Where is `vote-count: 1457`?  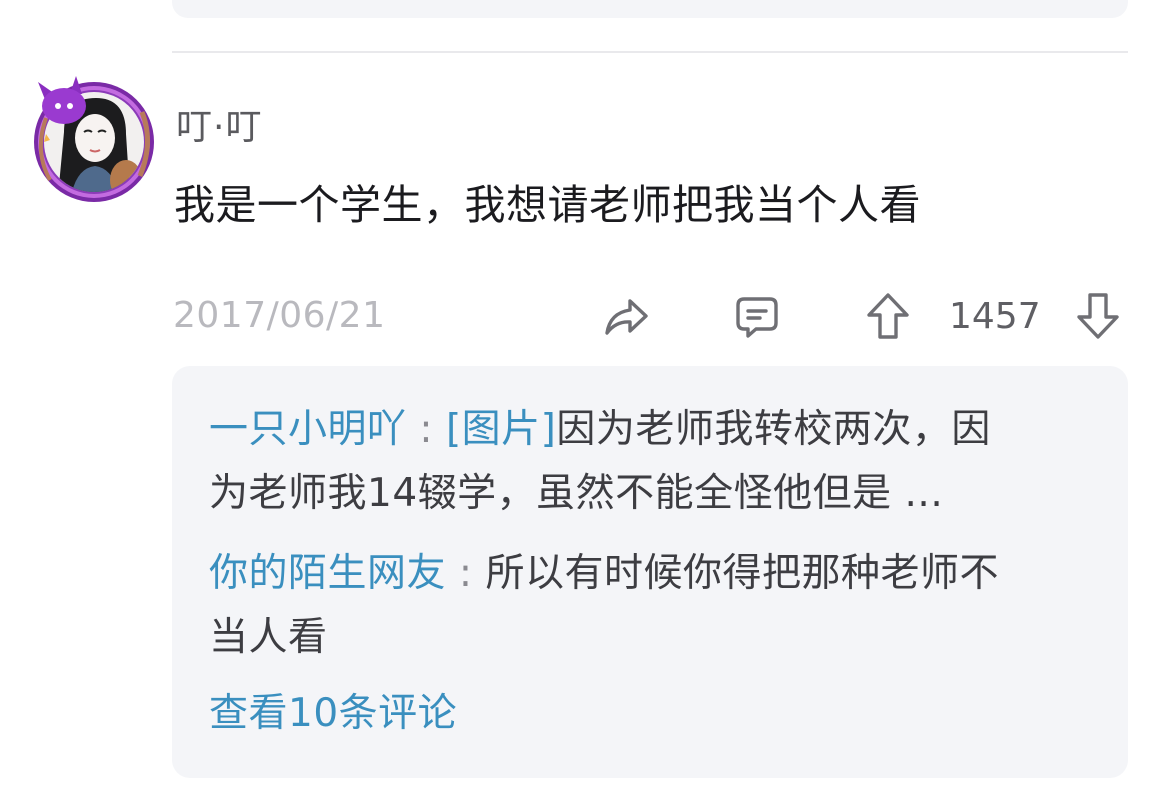
vote-count: 1457 is located at coordinates (995, 316).